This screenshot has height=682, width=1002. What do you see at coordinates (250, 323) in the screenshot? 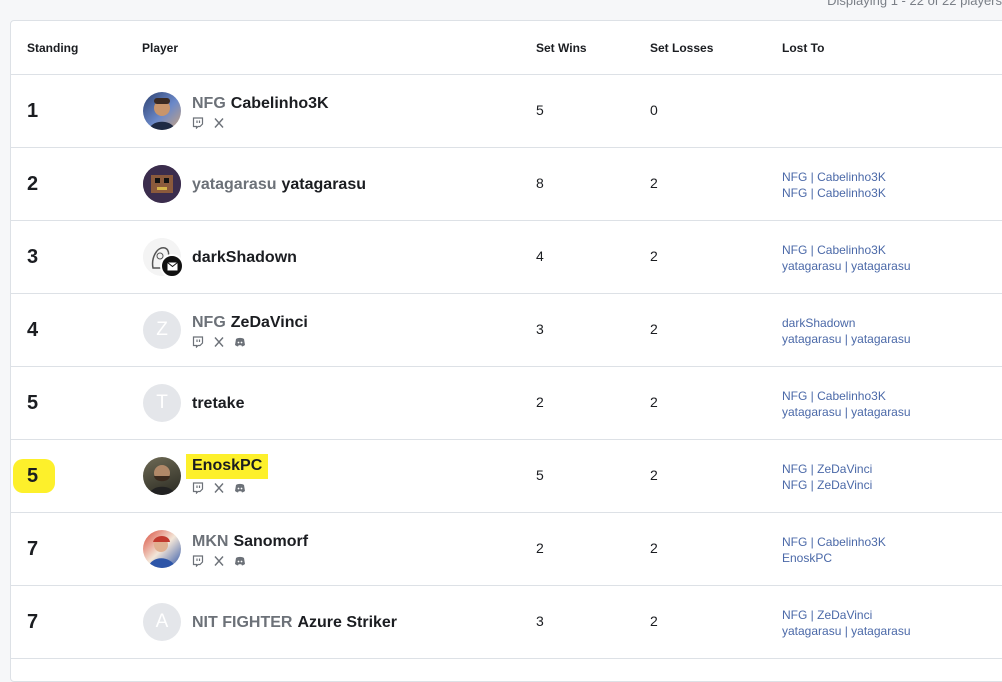
I see `player-name: NFG ZeDaVinci` at bounding box center [250, 323].